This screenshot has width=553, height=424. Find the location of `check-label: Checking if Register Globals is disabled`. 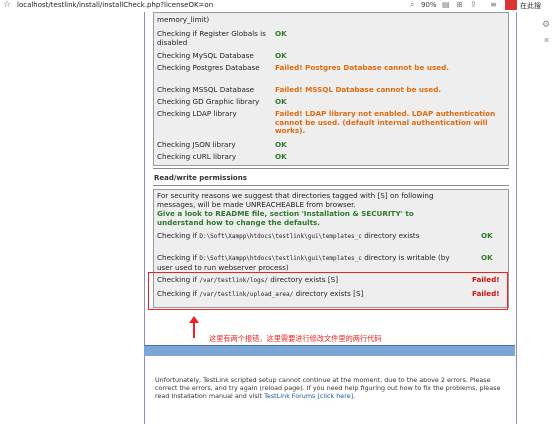

check-label: Checking if Register Globals is disabled is located at coordinates (211, 38).